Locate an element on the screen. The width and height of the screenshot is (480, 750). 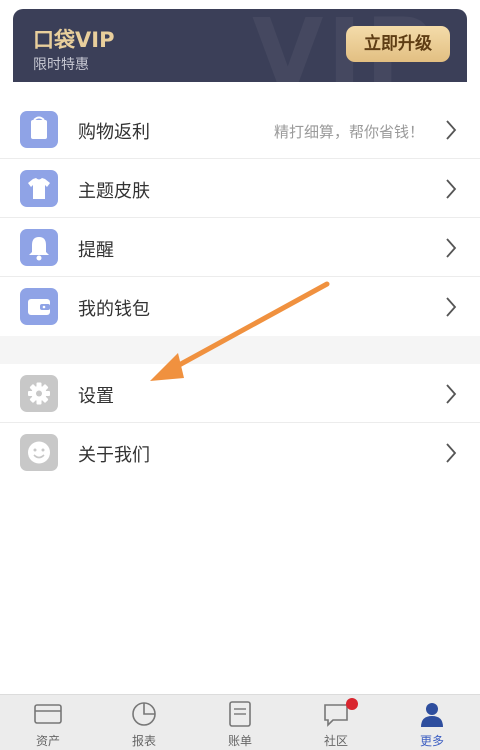
tab-label: 报表 is located at coordinates (143, 741).